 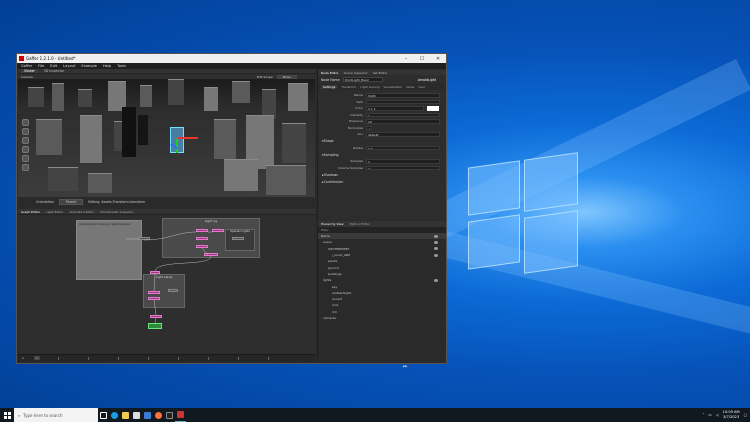 I want to click on menu-layout: Layout, so click(x=69, y=66).